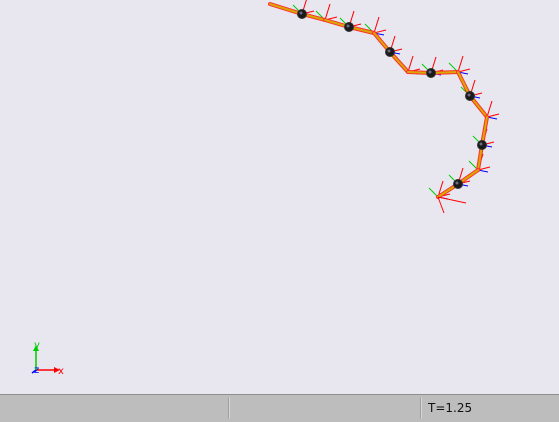 Image resolution: width=559 pixels, height=422 pixels. I want to click on axes-gizmo: x y z, so click(47, 358).